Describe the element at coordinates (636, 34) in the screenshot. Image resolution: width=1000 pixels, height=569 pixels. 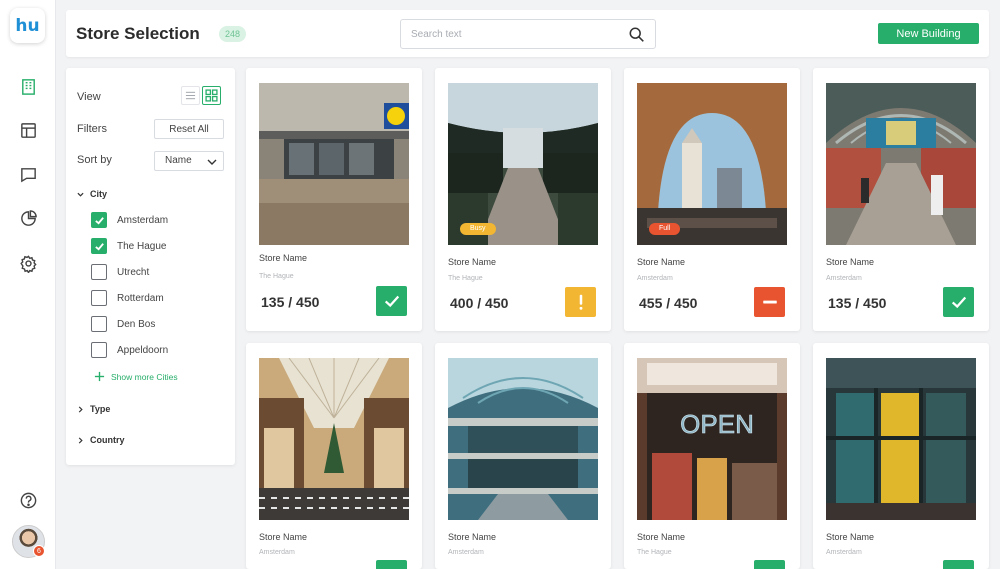
I see `search-icon` at that location.